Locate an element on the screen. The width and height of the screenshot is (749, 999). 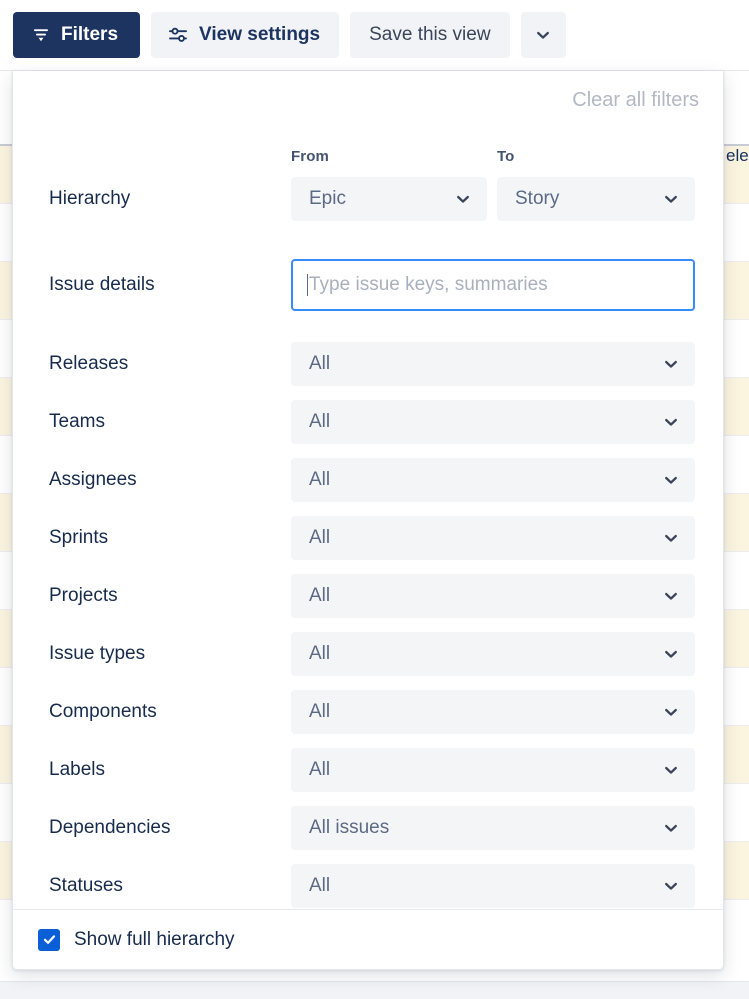
filter-label: Labels is located at coordinates (77, 769).